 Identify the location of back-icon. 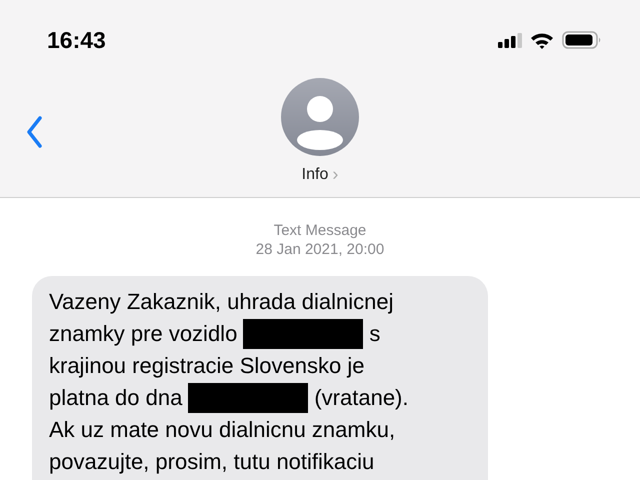
(34, 132).